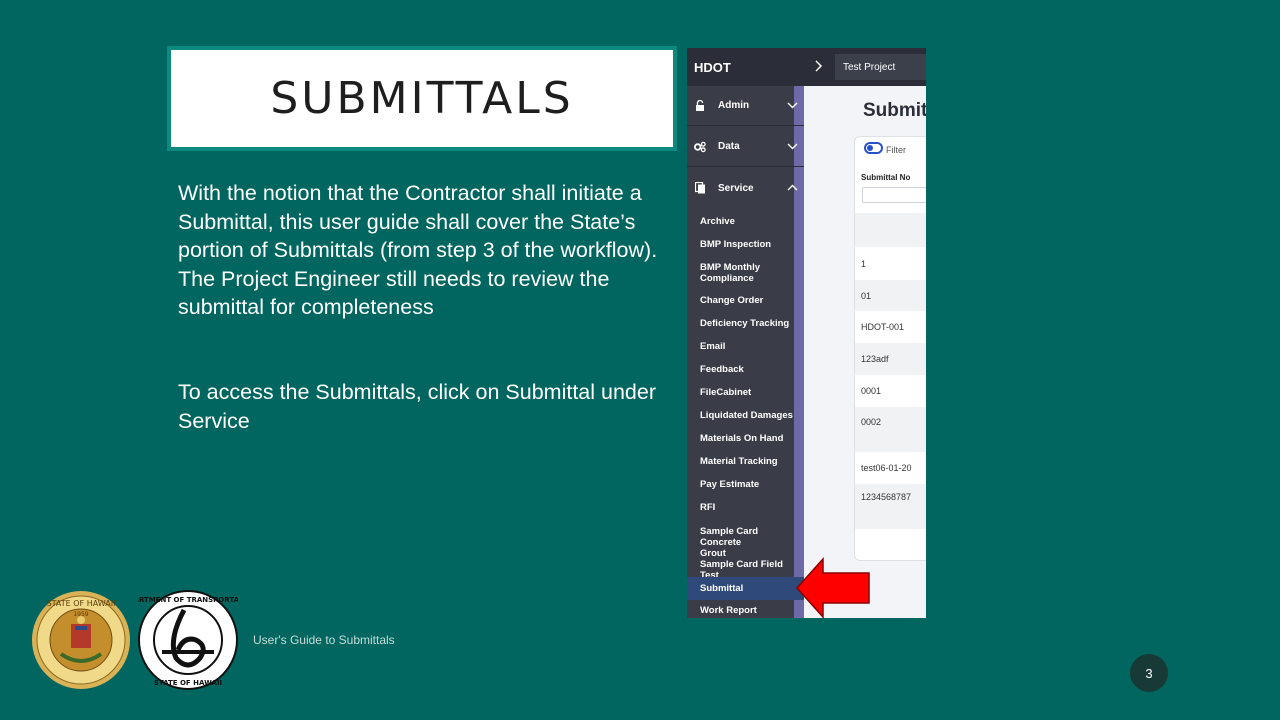 The image size is (1280, 720). I want to click on sidebar-item-email: Email, so click(745, 346).